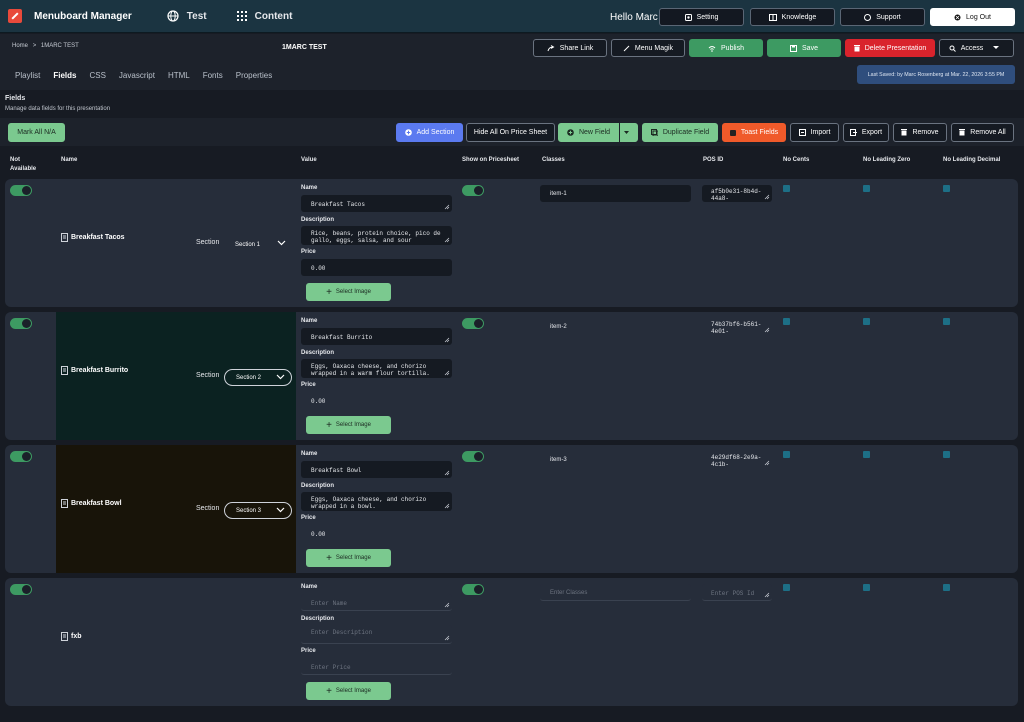 The image size is (1024, 722). Describe the element at coordinates (890, 48) in the screenshot. I see `delete-presentation-button: Delete Presentation` at that location.